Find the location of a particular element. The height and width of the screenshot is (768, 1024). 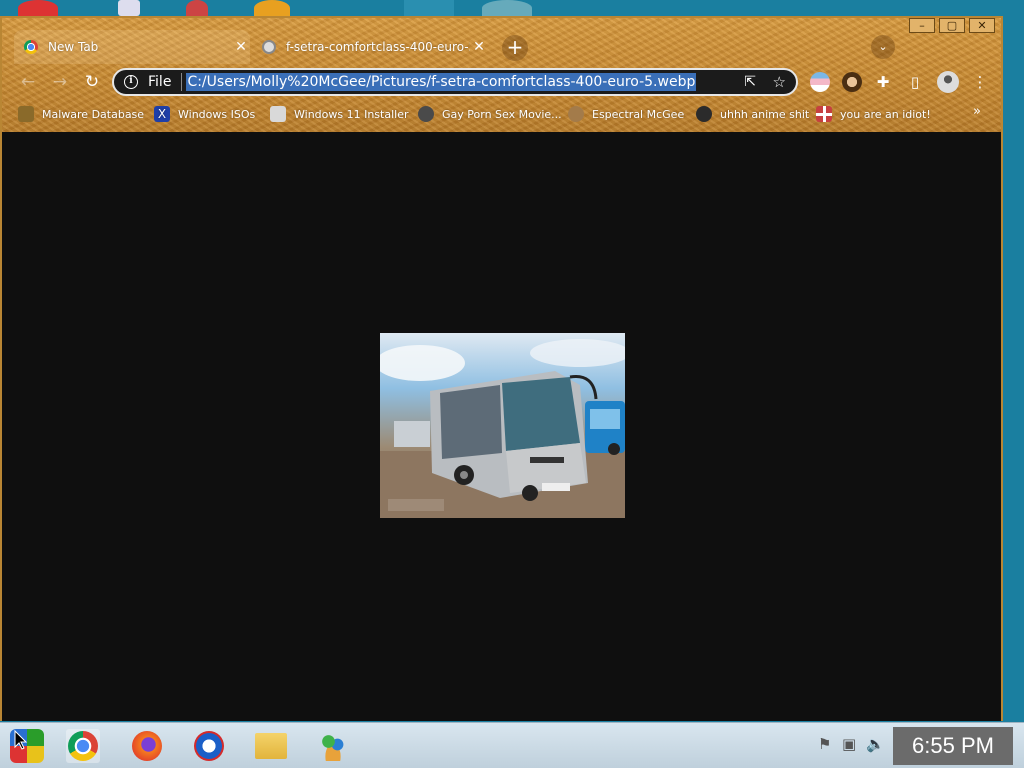

info-icon: i is located at coordinates (131, 82).